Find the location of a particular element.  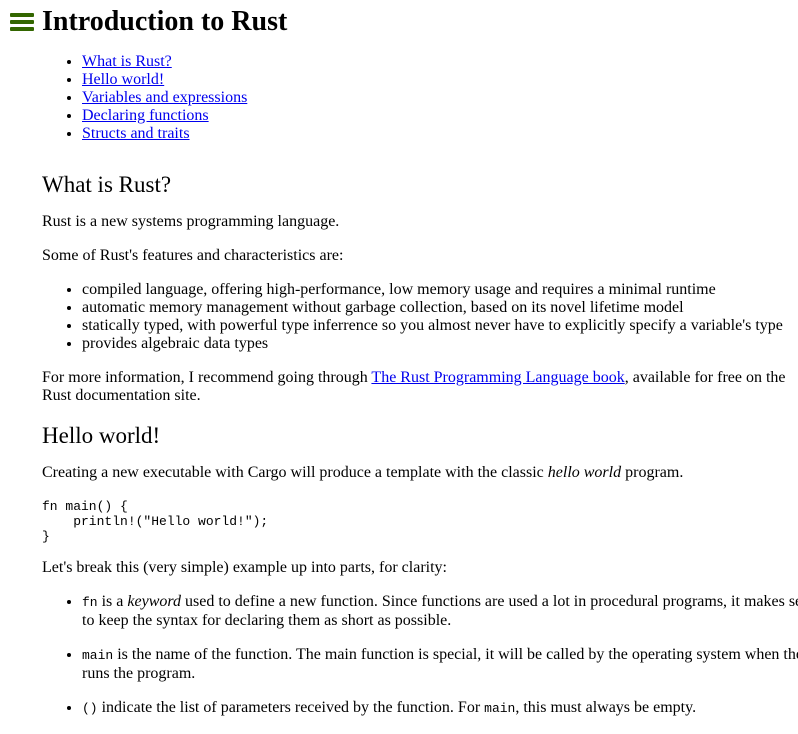

toc-link-functions: Declaring functions is located at coordinates (145, 115).